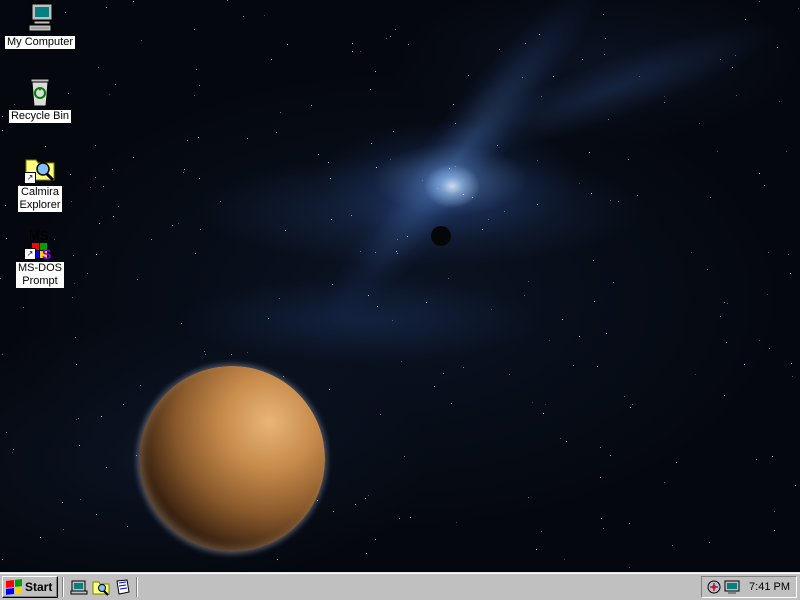 The height and width of the screenshot is (600, 800). What do you see at coordinates (123, 587) in the screenshot?
I see `help-icon` at bounding box center [123, 587].